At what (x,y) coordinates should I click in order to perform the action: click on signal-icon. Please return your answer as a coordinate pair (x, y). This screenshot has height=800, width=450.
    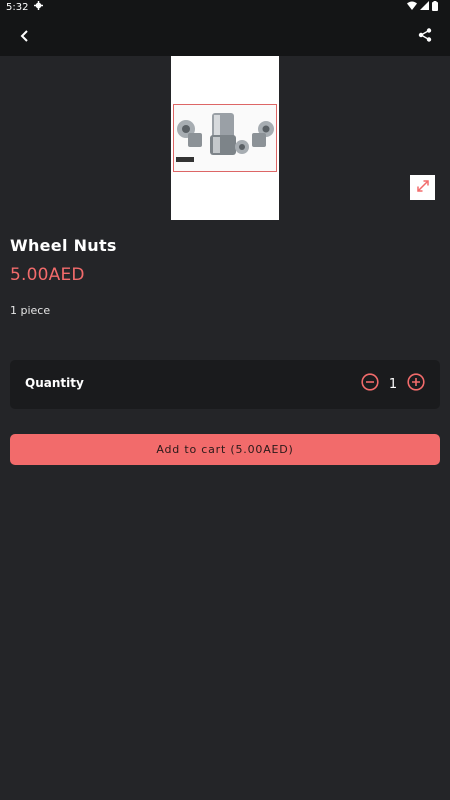
    Looking at the image, I should click on (424, 7).